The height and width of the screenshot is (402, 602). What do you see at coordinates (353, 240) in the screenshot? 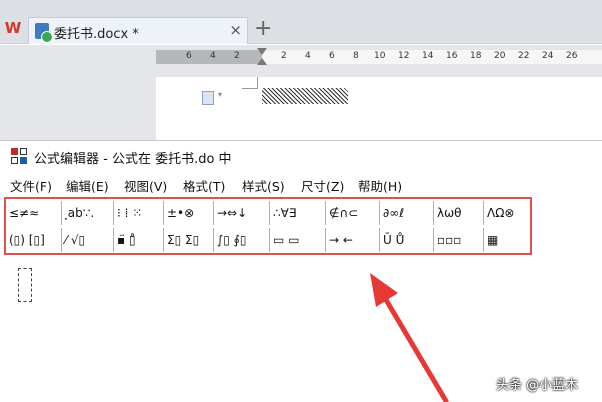
I see `labeled-arrow-templates-button: → ←` at bounding box center [353, 240].